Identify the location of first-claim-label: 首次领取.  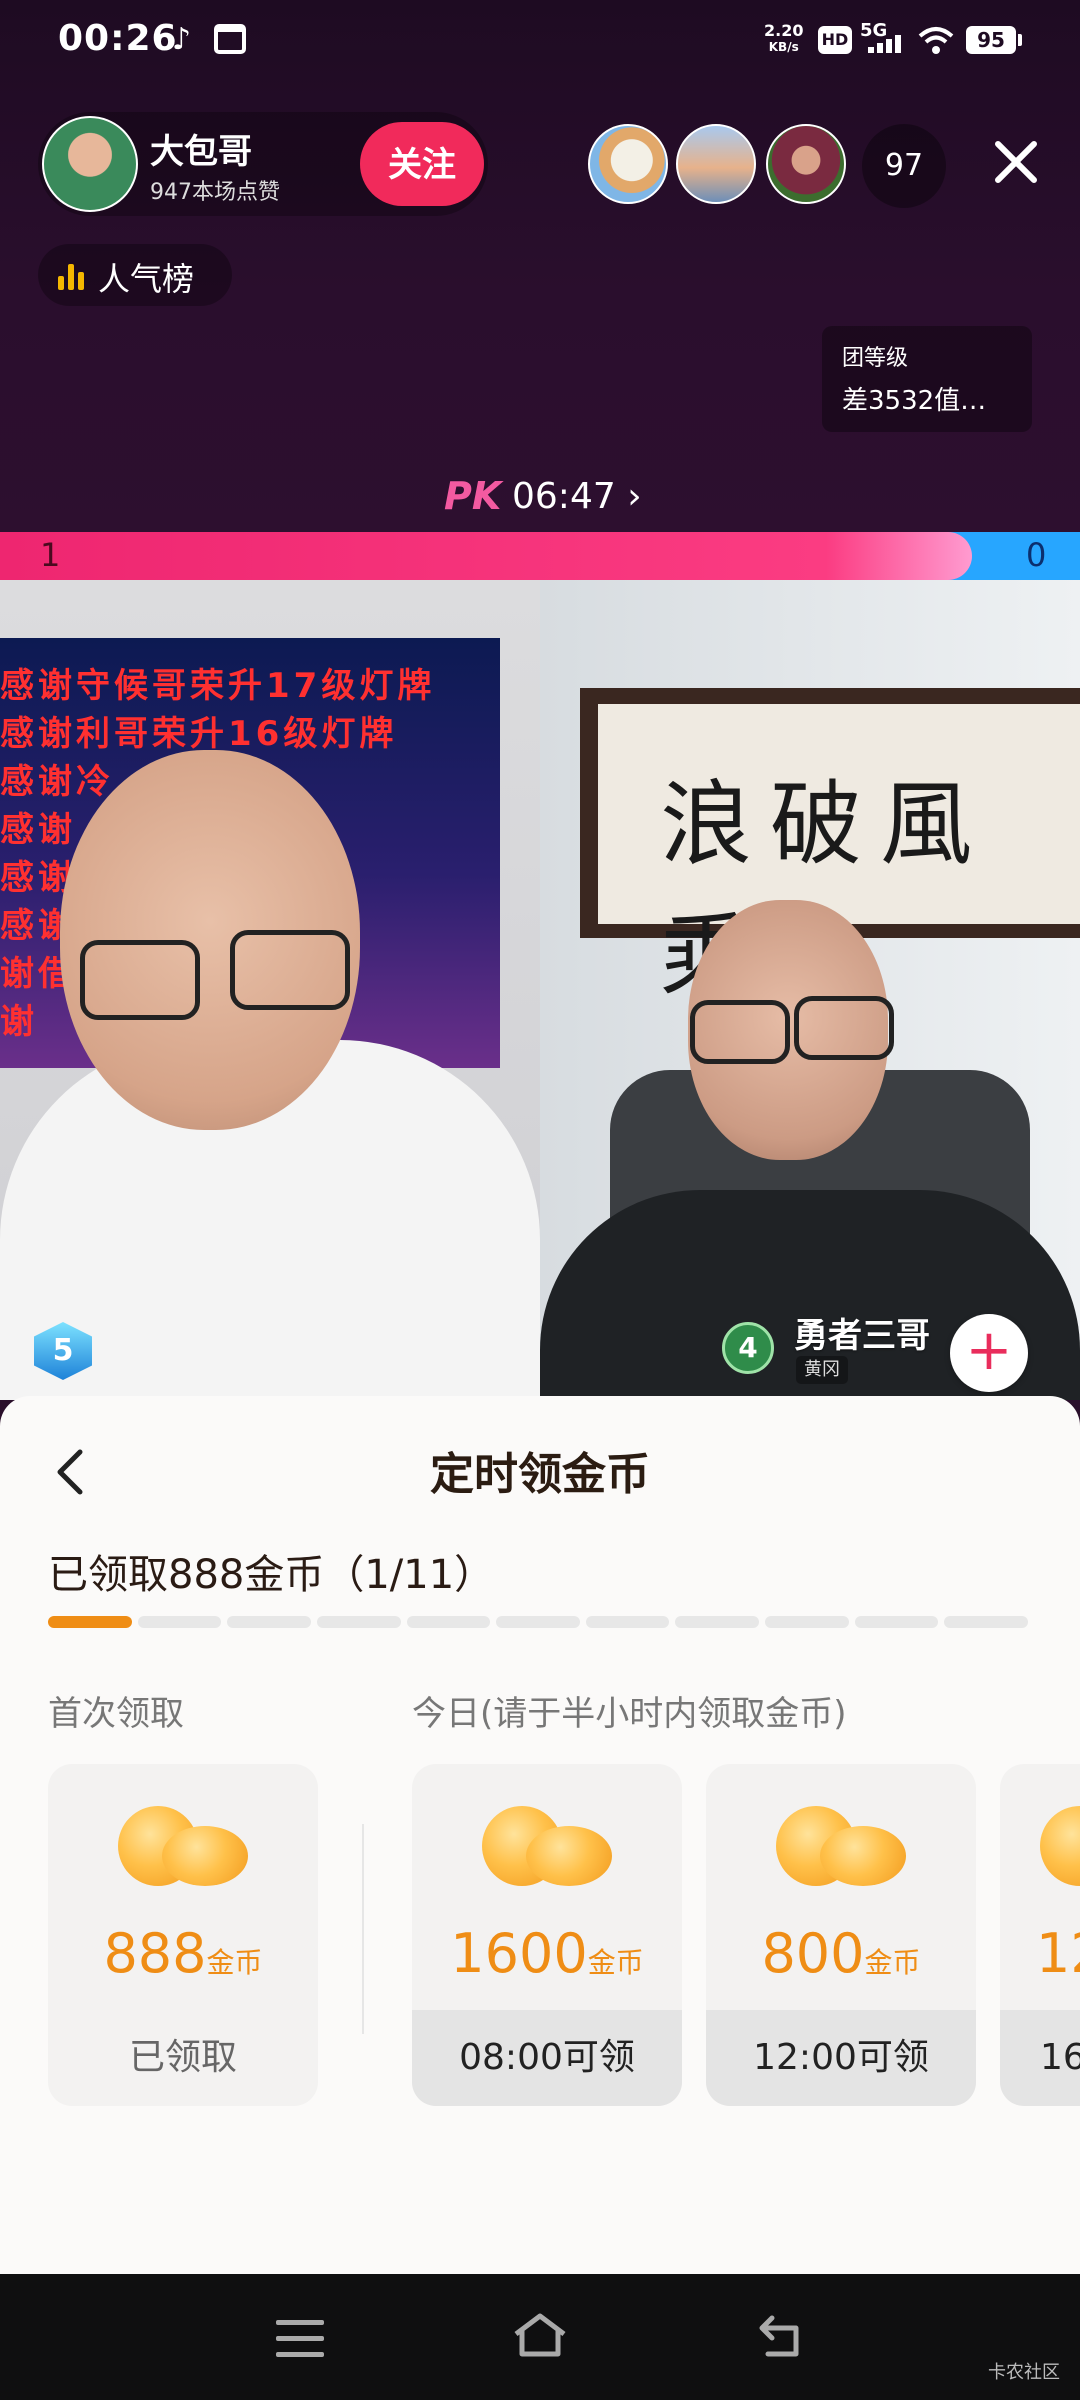
(116, 1714).